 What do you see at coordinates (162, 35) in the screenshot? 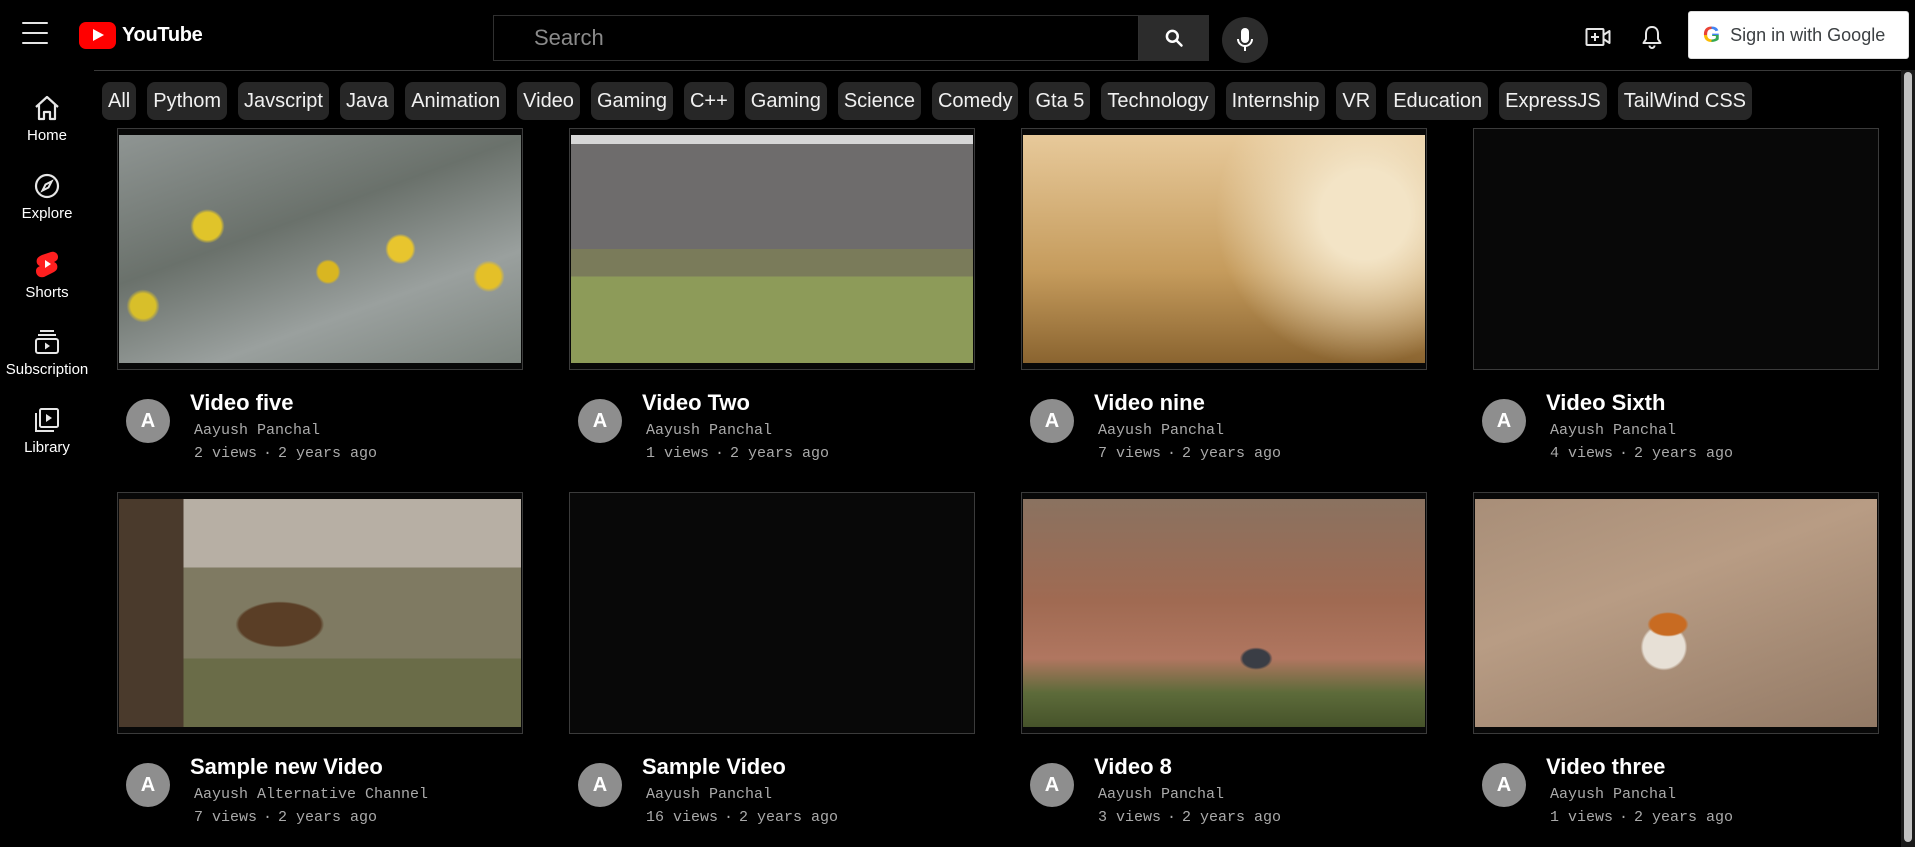
I see `logo-text: YouTube` at bounding box center [162, 35].